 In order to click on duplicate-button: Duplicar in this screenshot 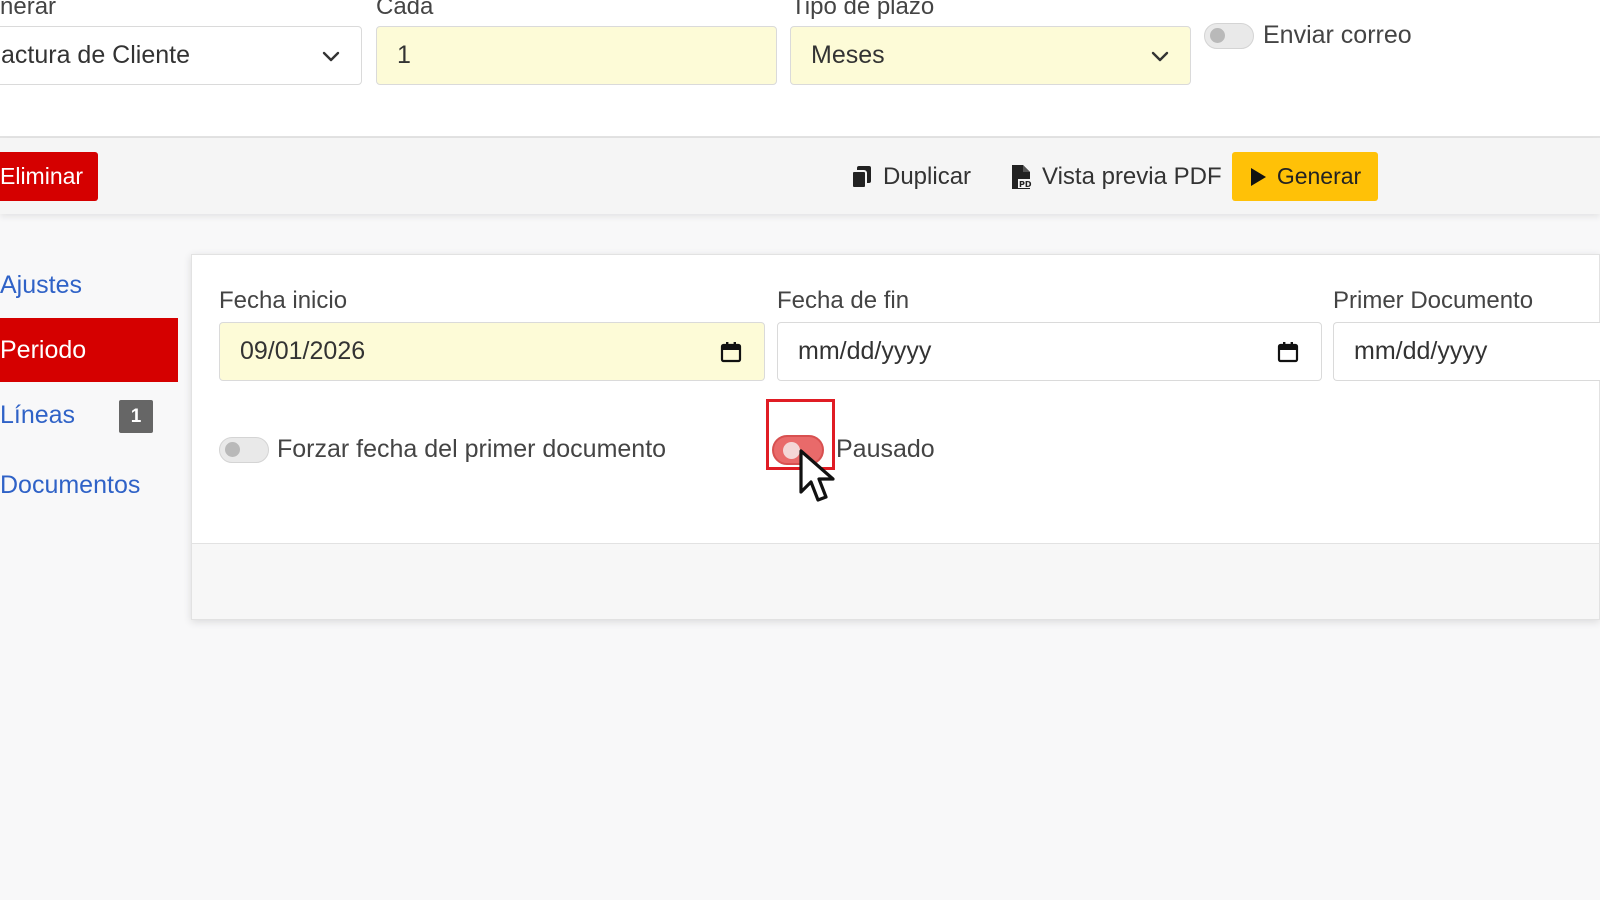, I will do `click(911, 176)`.